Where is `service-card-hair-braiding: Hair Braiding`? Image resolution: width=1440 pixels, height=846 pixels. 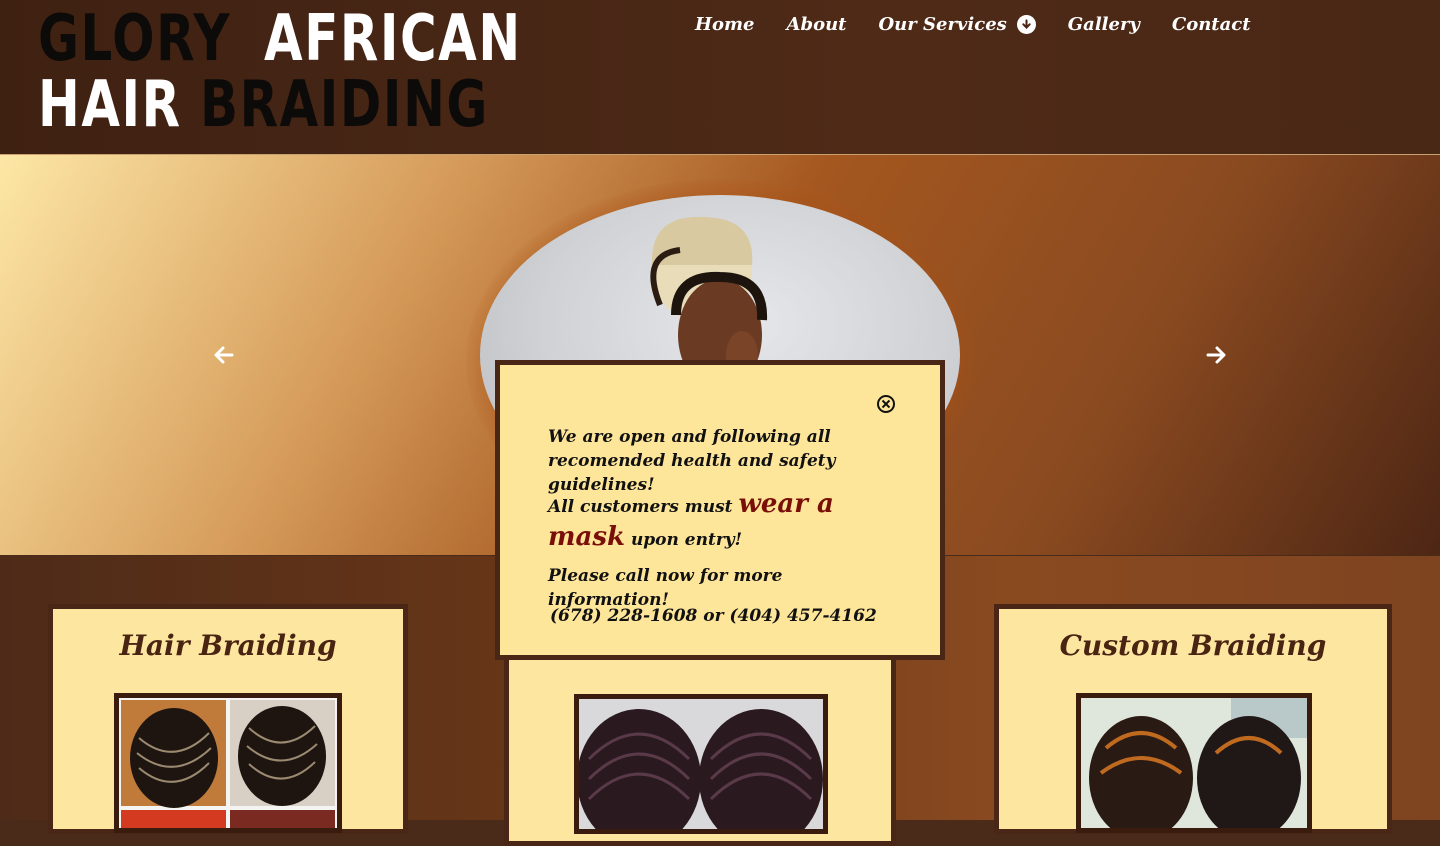 service-card-hair-braiding: Hair Braiding is located at coordinates (228, 719).